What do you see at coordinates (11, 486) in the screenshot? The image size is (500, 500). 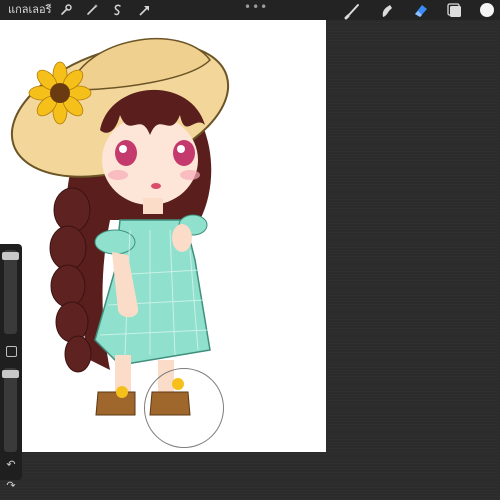 I see `redo-icon: ↷` at bounding box center [11, 486].